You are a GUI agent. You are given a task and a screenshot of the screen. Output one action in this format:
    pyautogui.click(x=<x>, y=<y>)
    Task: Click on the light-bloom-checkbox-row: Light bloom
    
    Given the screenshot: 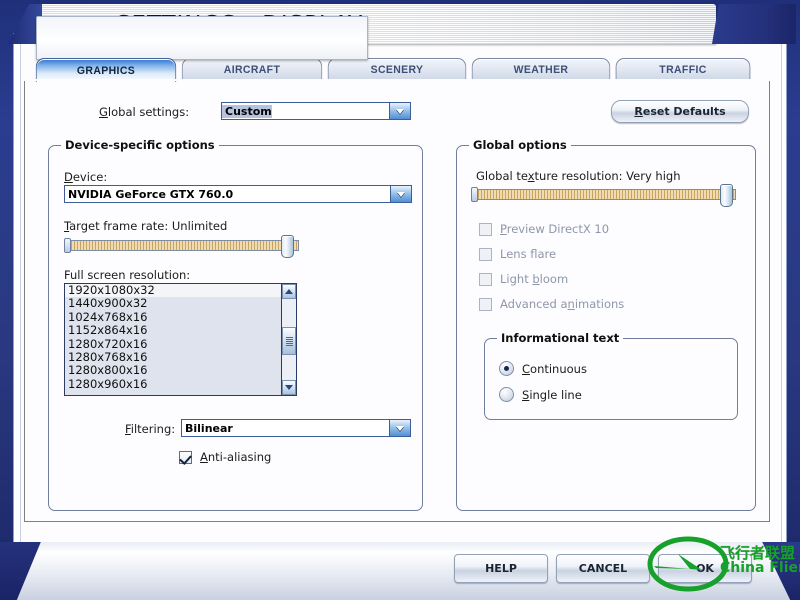 What is the action you would take?
    pyautogui.click(x=523, y=279)
    